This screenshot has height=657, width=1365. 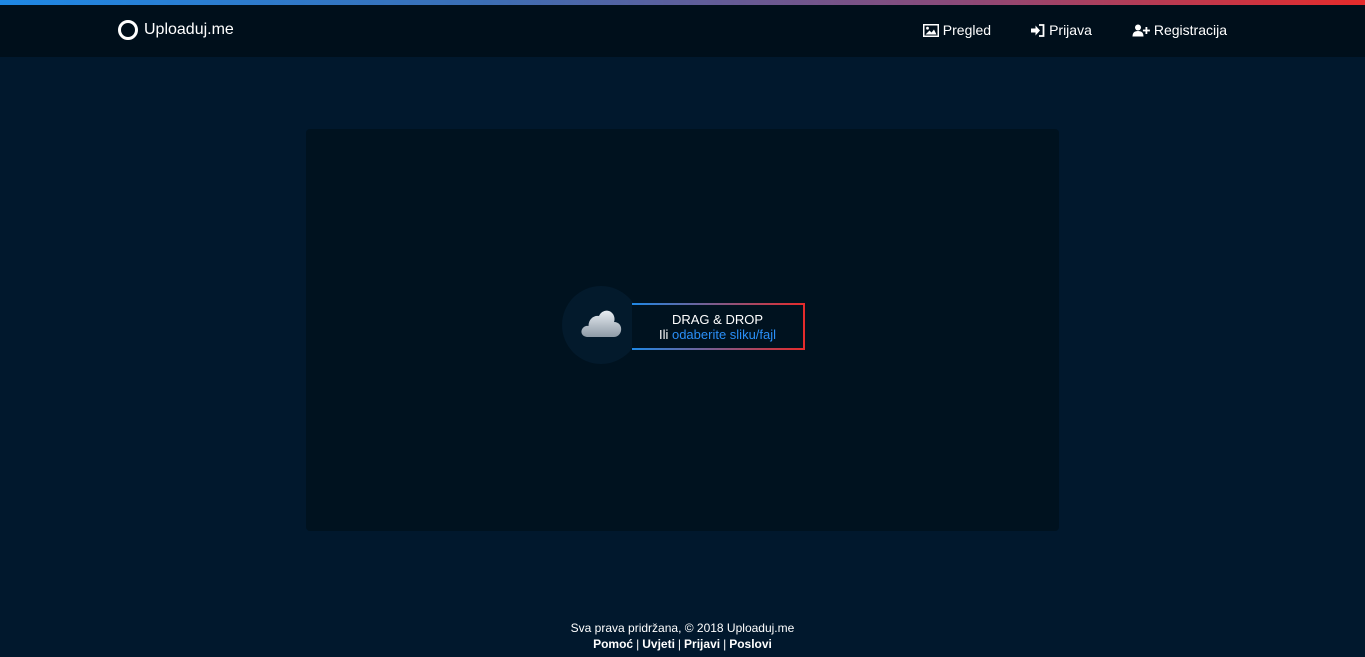 I want to click on nav-item-registracija: Registracija, so click(x=1179, y=30).